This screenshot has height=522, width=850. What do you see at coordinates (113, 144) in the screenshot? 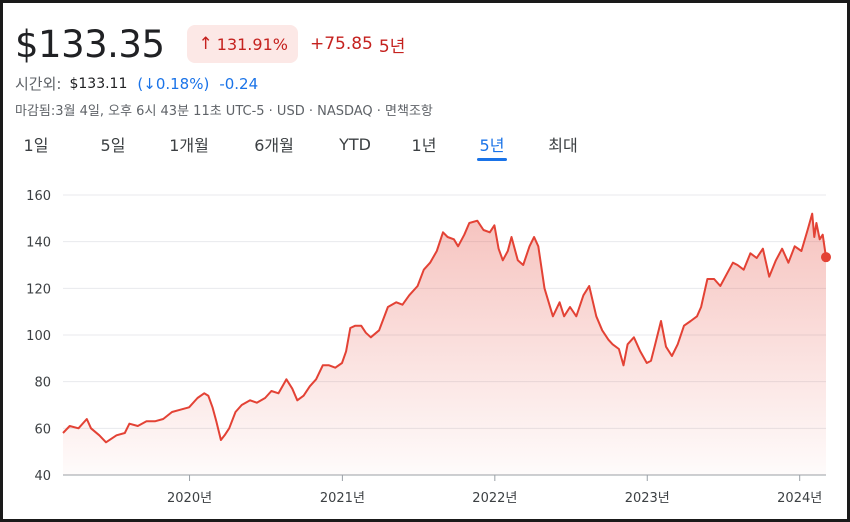
I see `tab-5d: 5일` at bounding box center [113, 144].